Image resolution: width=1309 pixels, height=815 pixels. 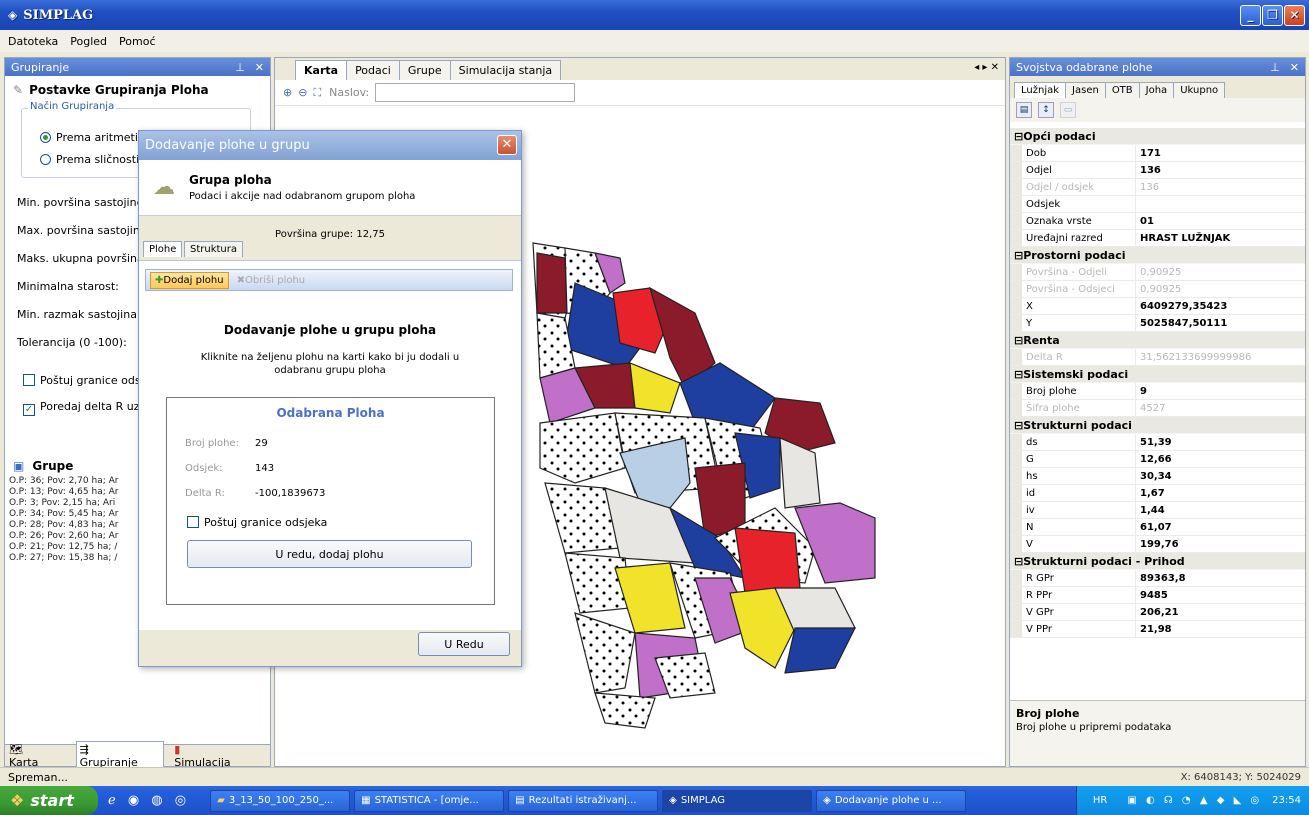 I want to click on property-value: 5025847,50111, so click(x=1220, y=323).